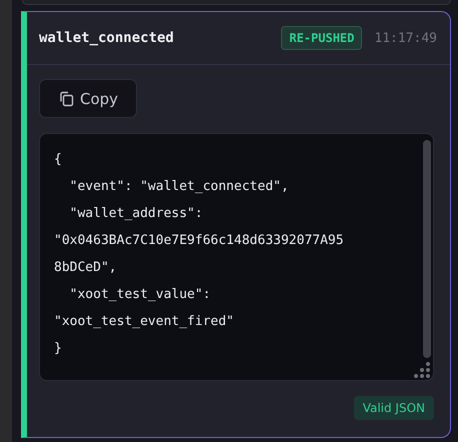  Describe the element at coordinates (135, 214) in the screenshot. I see `code-line: "wallet_address":` at that location.